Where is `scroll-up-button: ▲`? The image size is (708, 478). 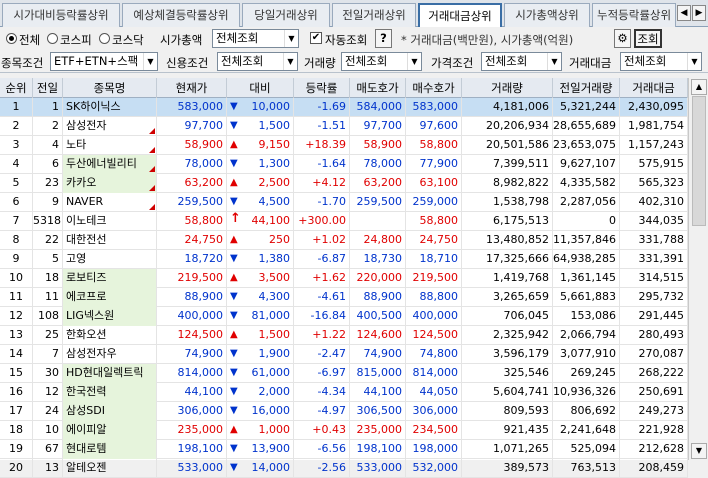
scroll-up-button: ▲ is located at coordinates (699, 87).